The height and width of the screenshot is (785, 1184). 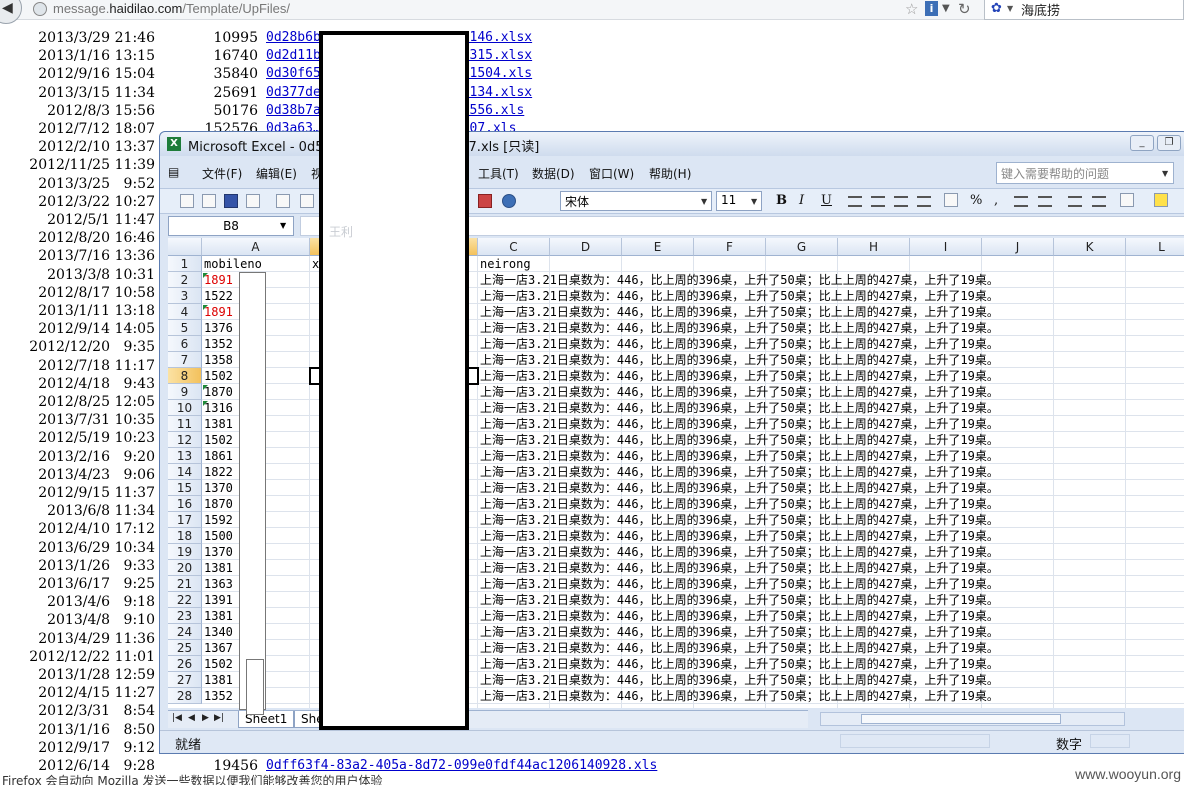 What do you see at coordinates (185, 520) in the screenshot?
I see `row-header: 17` at bounding box center [185, 520].